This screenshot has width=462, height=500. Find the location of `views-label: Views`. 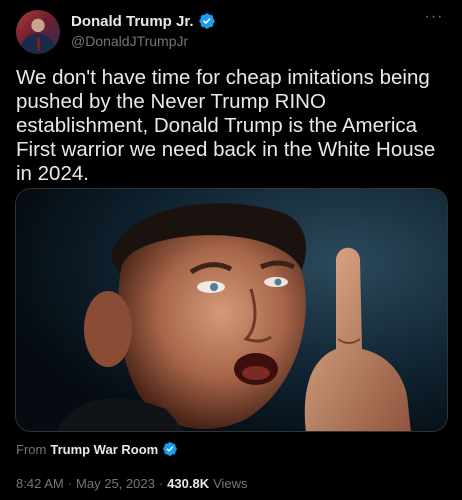

views-label: Views is located at coordinates (230, 483).